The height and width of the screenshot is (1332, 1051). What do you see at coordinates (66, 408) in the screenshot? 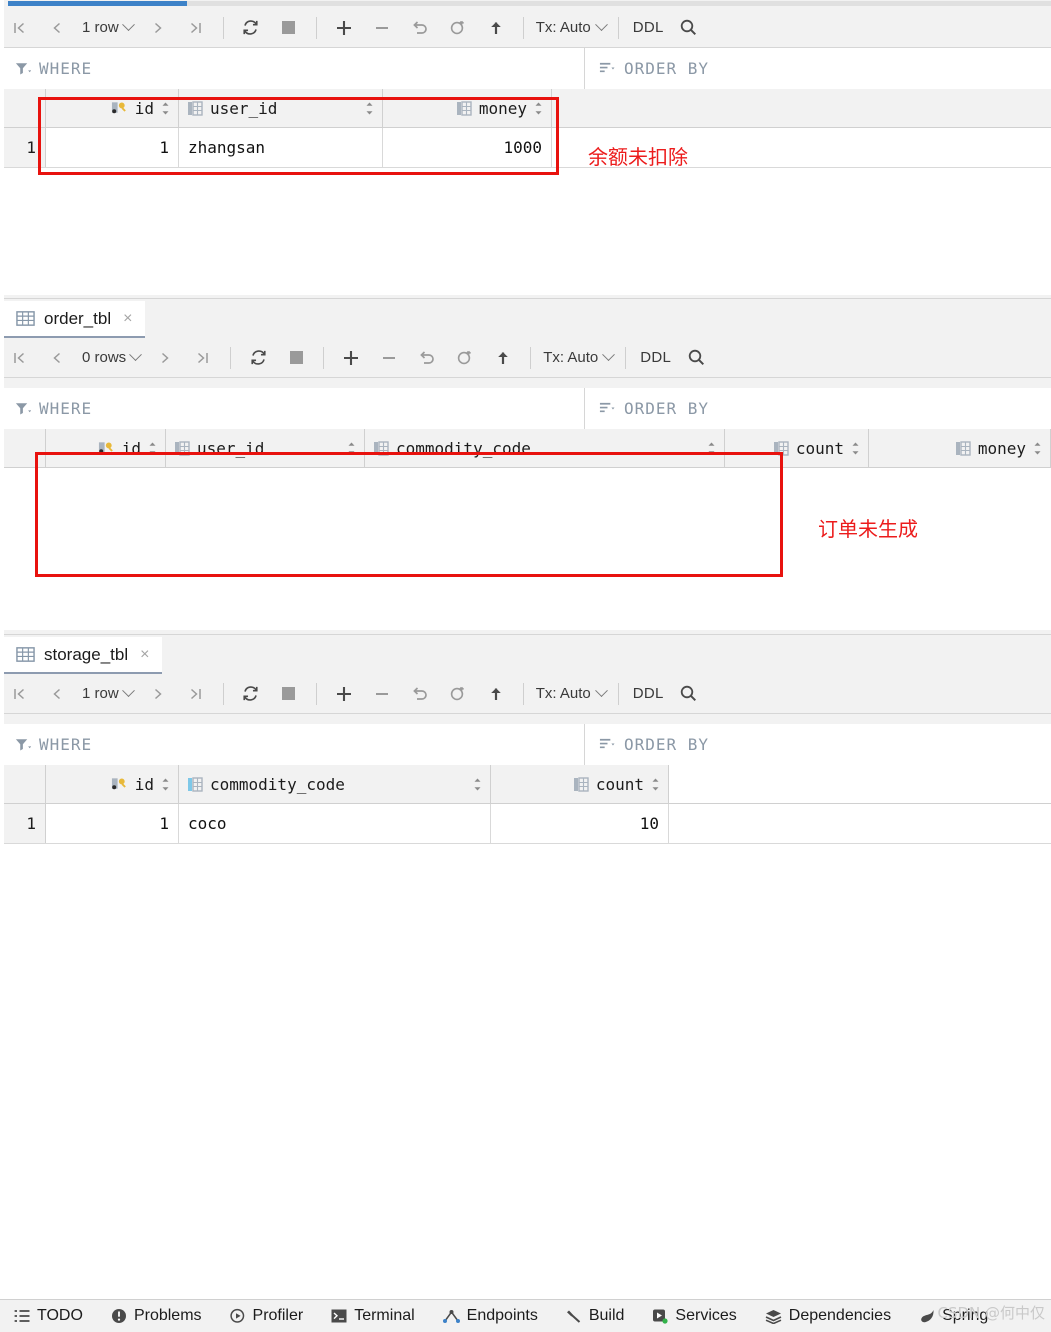
I see `where-label: WHERE` at bounding box center [66, 408].